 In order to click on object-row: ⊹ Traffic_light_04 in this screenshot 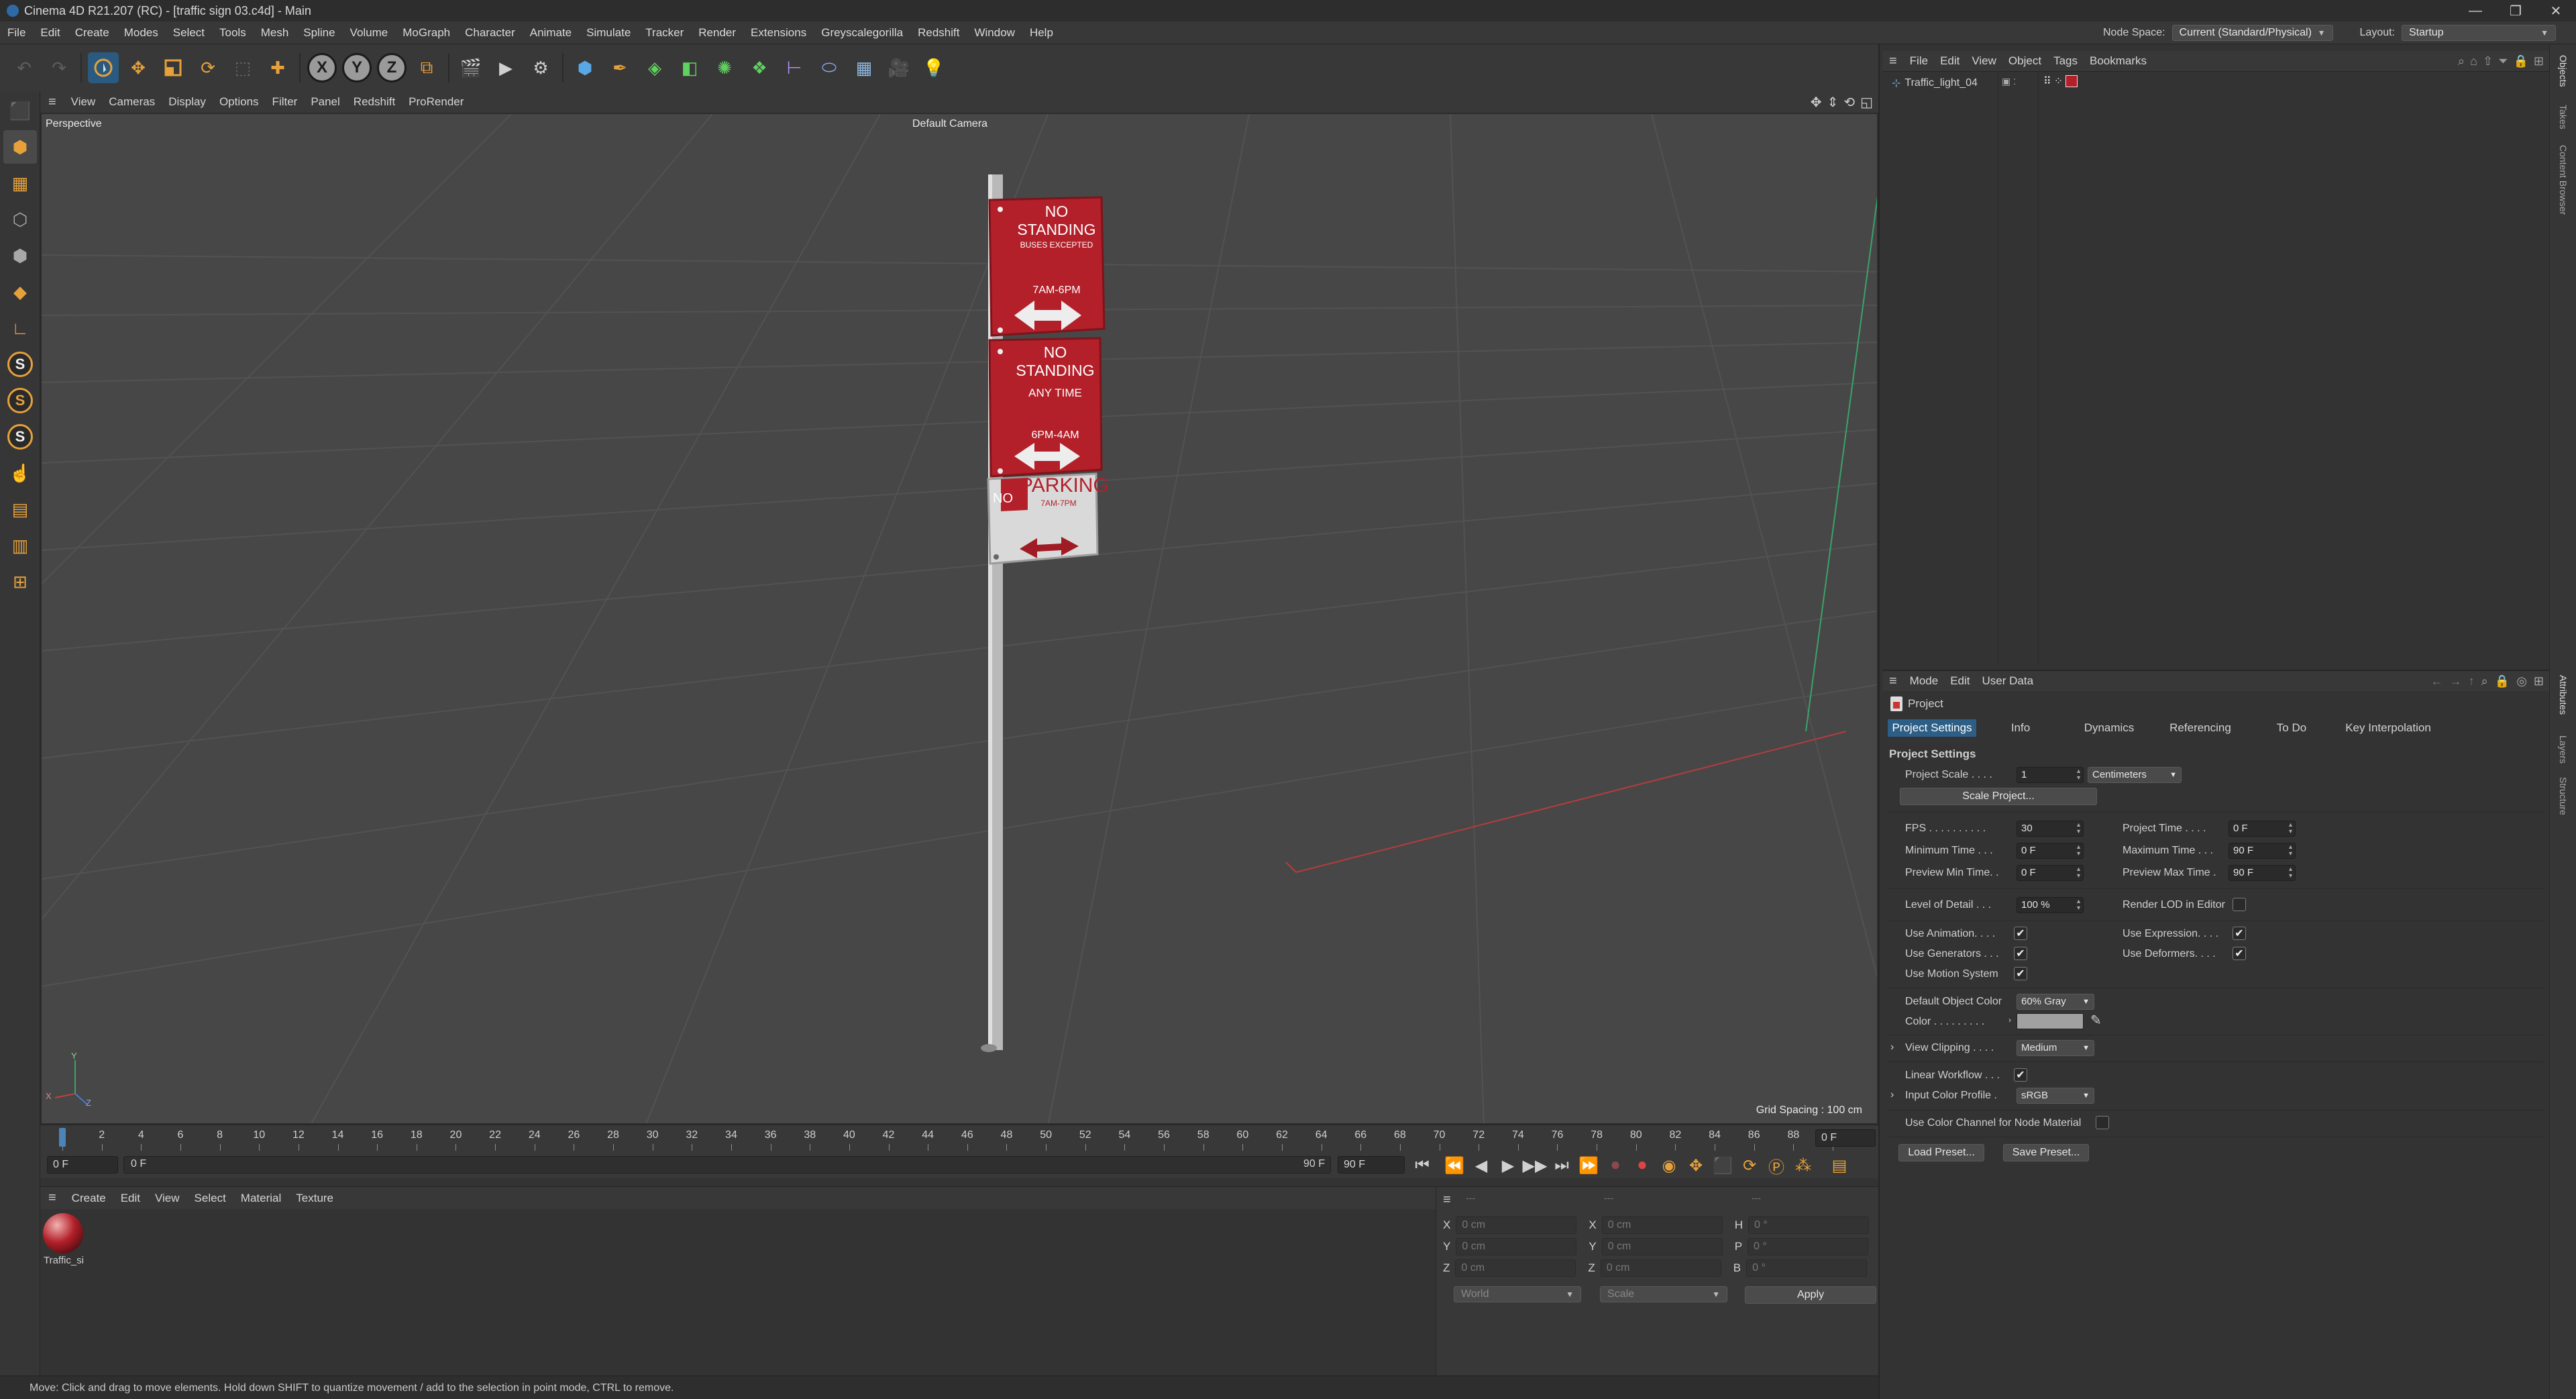, I will do `click(1935, 83)`.